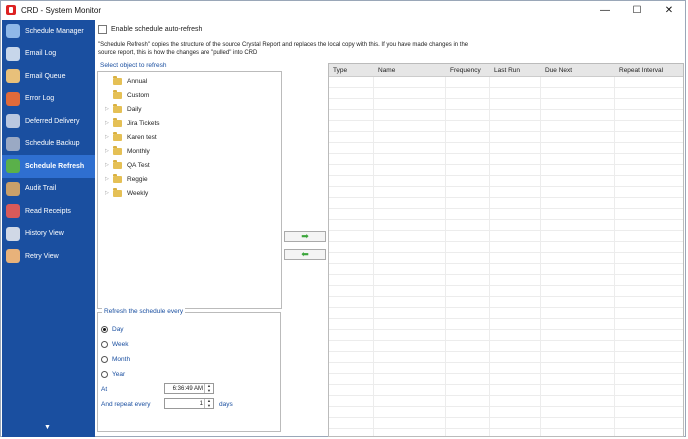 This screenshot has height=439, width=688. I want to click on repeat-spinner-icon: ▲ ▼, so click(208, 403).